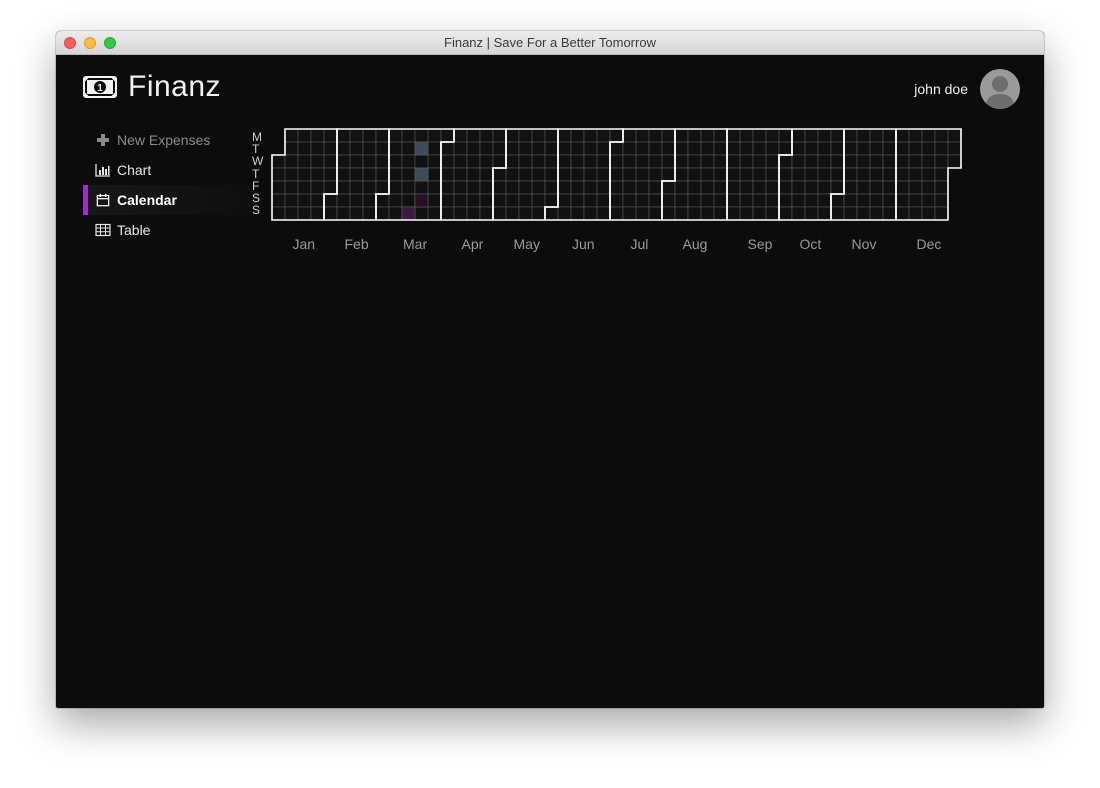 This screenshot has width=1100, height=788. What do you see at coordinates (421, 200) in the screenshot?
I see `calendar-day-highlight` at bounding box center [421, 200].